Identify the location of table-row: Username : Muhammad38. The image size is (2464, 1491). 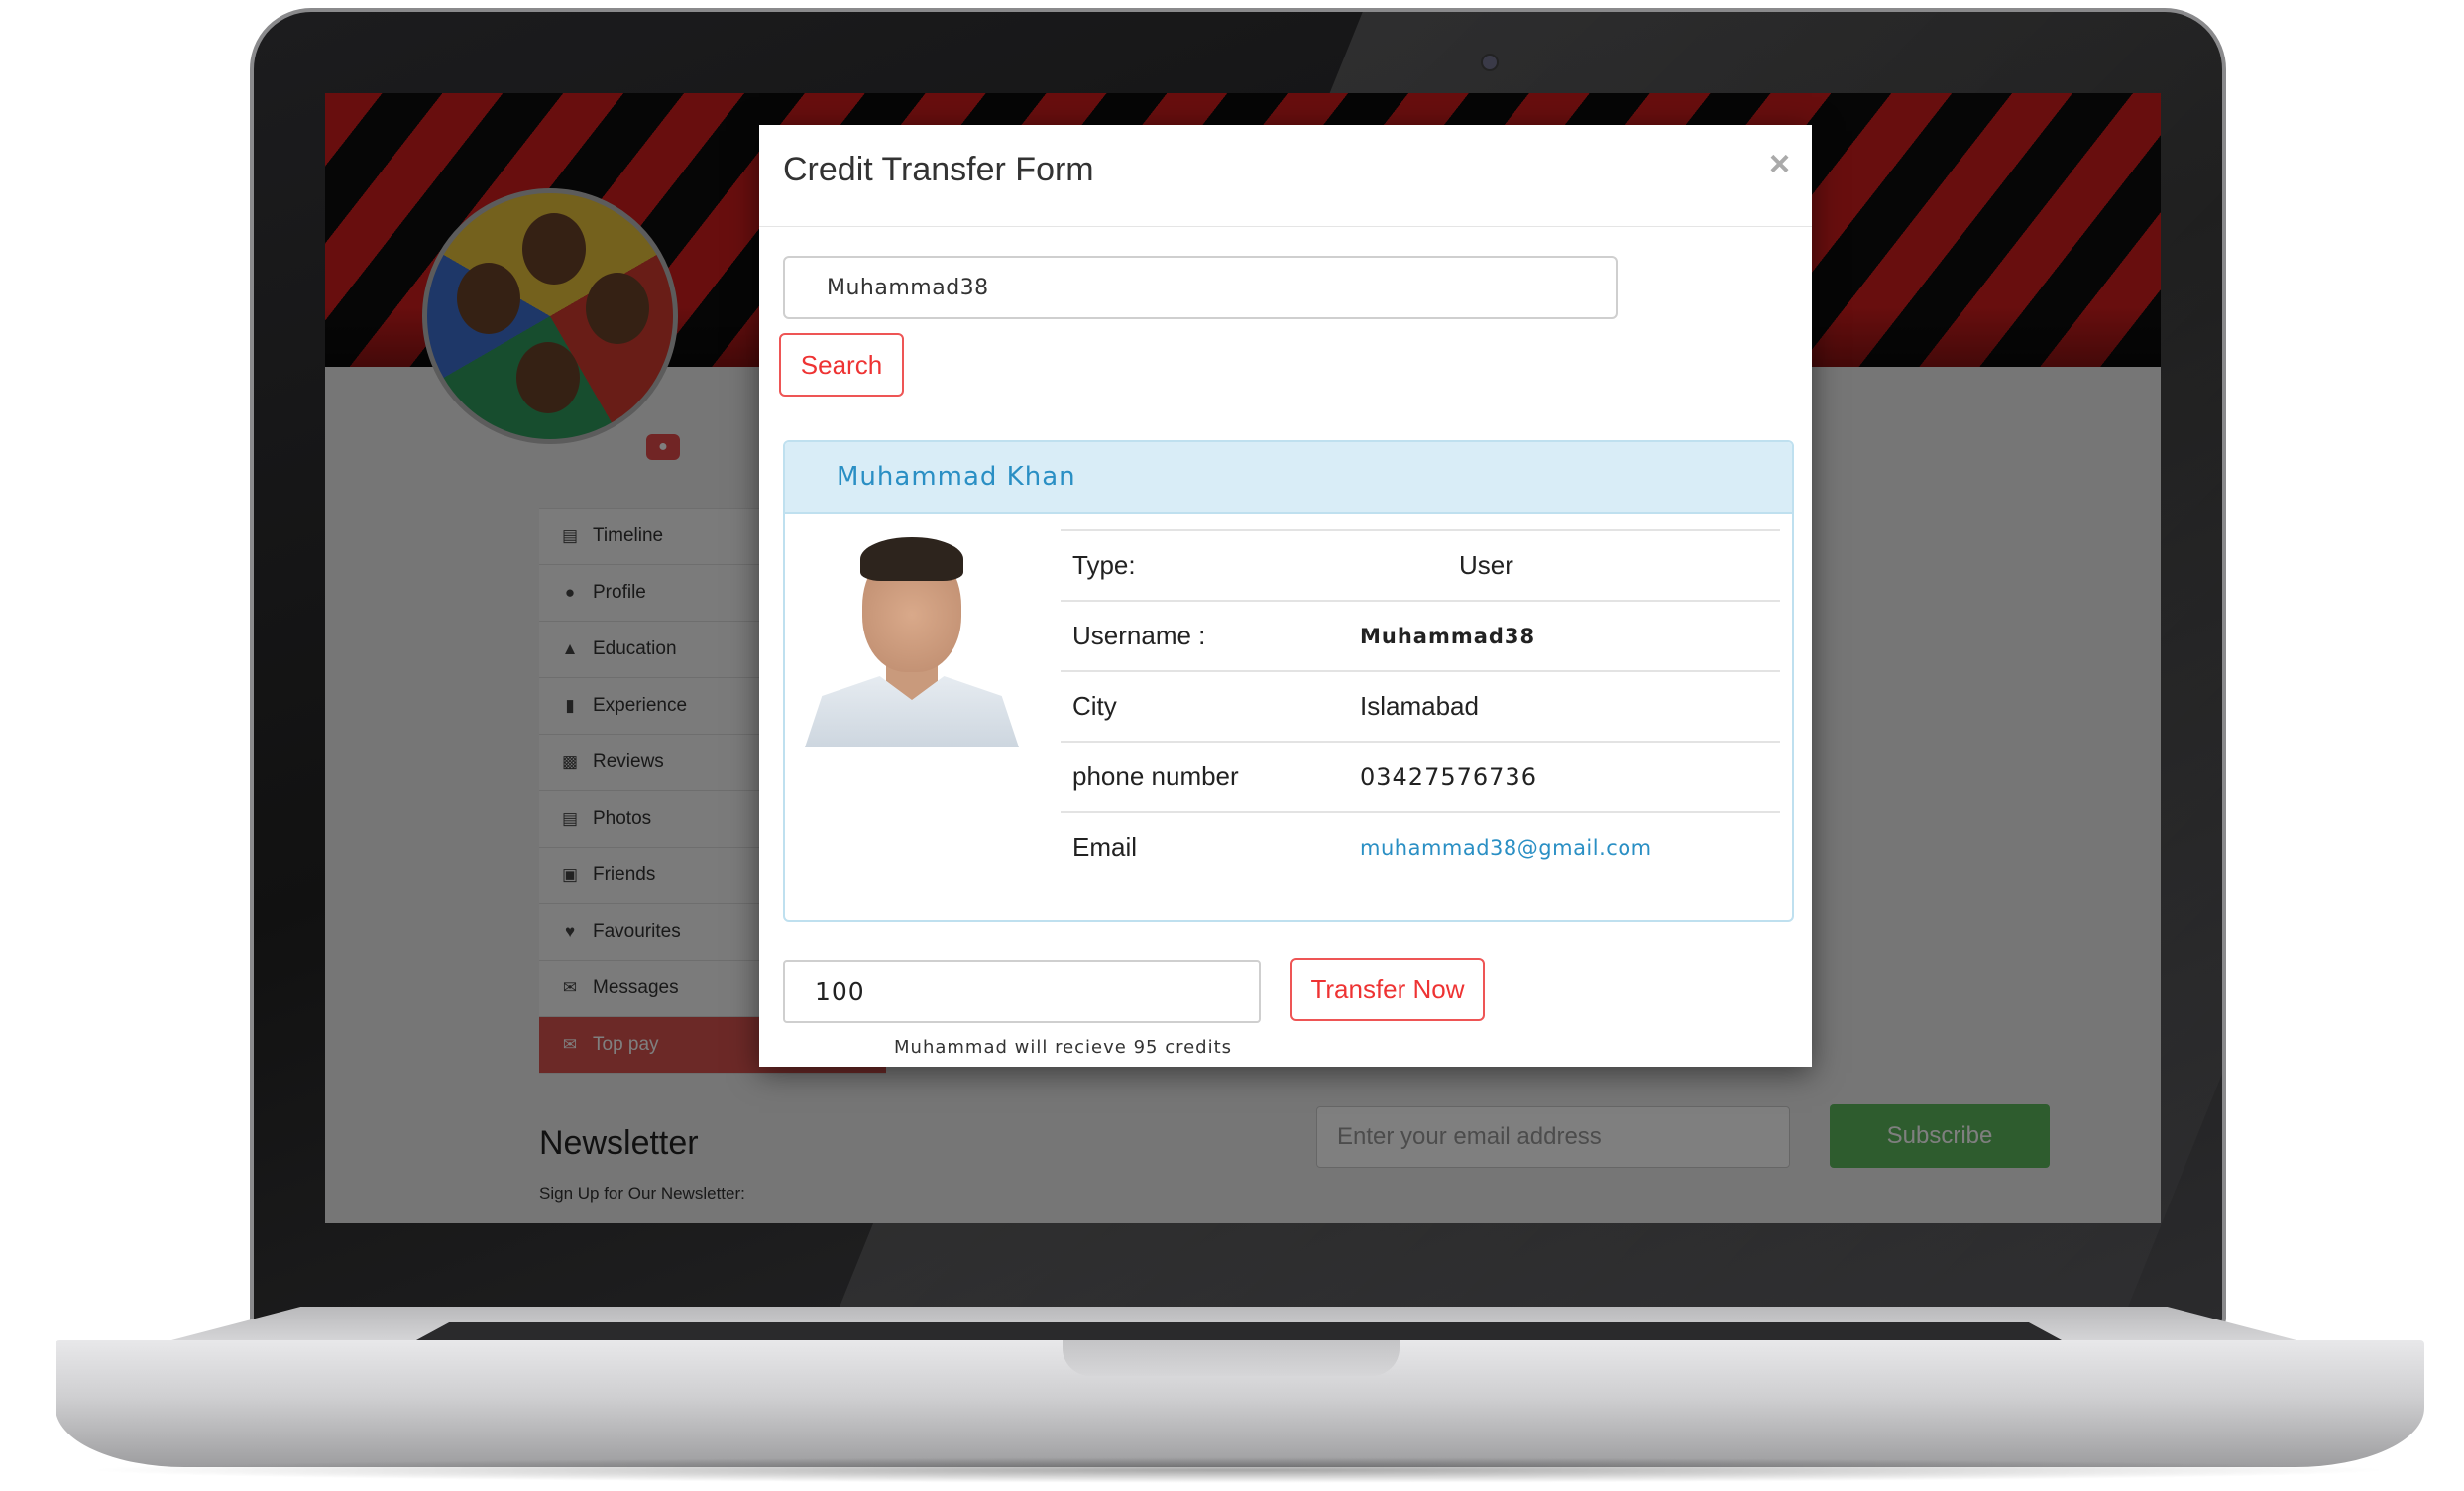
(1420, 636).